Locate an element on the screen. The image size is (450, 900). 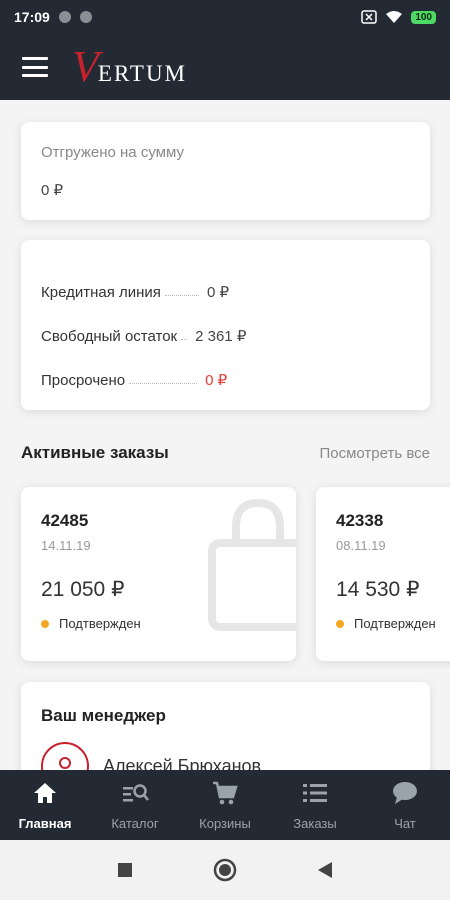
view-all-link: Посмотреть все is located at coordinates (374, 453).